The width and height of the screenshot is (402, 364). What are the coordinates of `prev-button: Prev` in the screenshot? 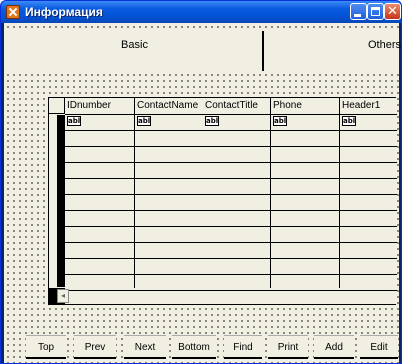 It's located at (95, 347).